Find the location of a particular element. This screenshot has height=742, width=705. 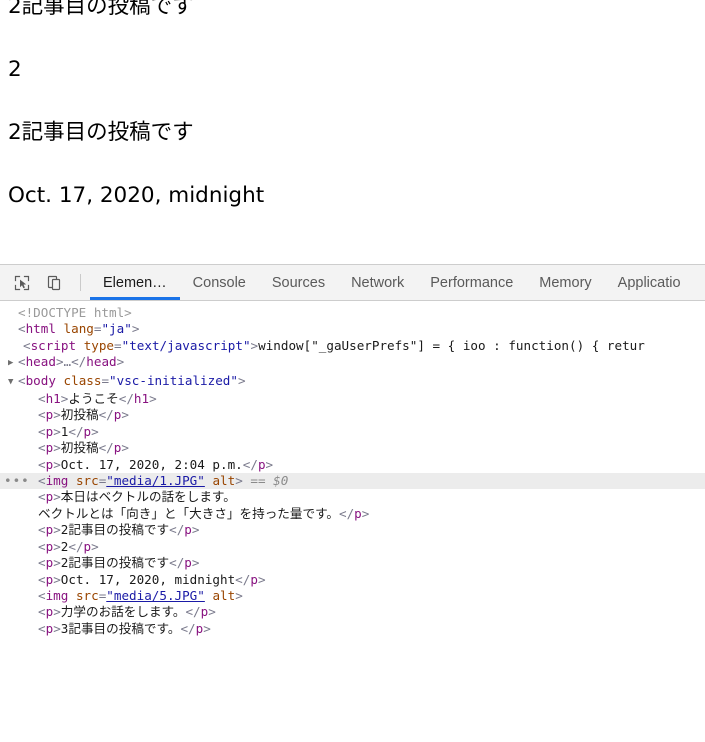

tab-sources: Sources is located at coordinates (298, 282).